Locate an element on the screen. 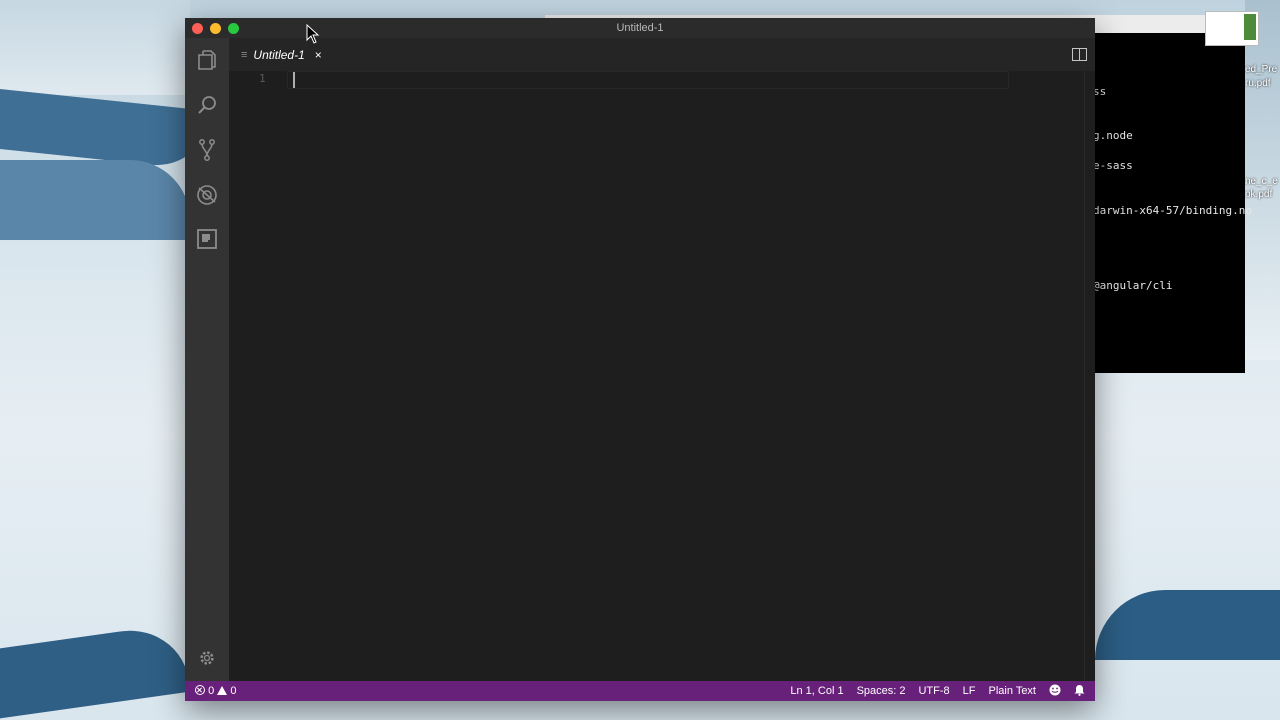  debug-icon is located at coordinates (207, 195).